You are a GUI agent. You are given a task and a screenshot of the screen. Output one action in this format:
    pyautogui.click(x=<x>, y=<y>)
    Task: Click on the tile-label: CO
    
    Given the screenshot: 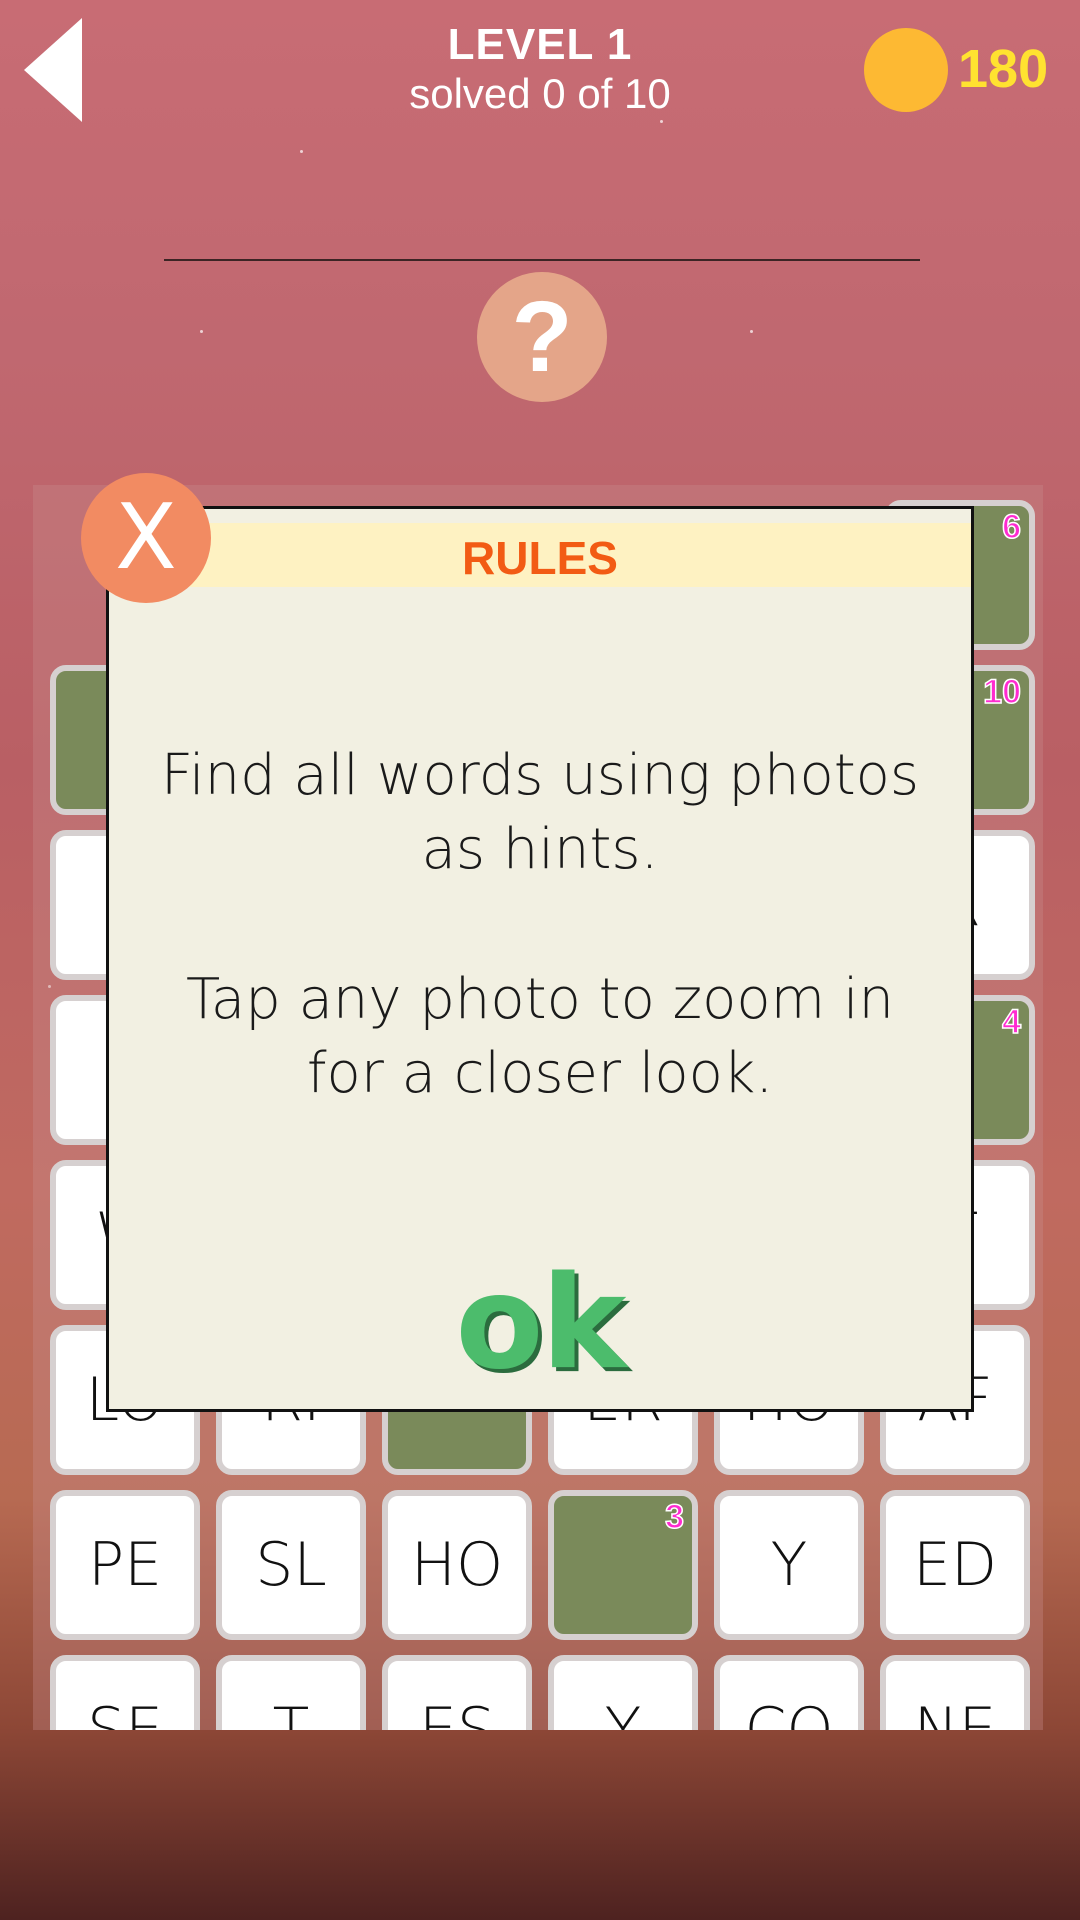 What is the action you would take?
    pyautogui.click(x=789, y=1712)
    